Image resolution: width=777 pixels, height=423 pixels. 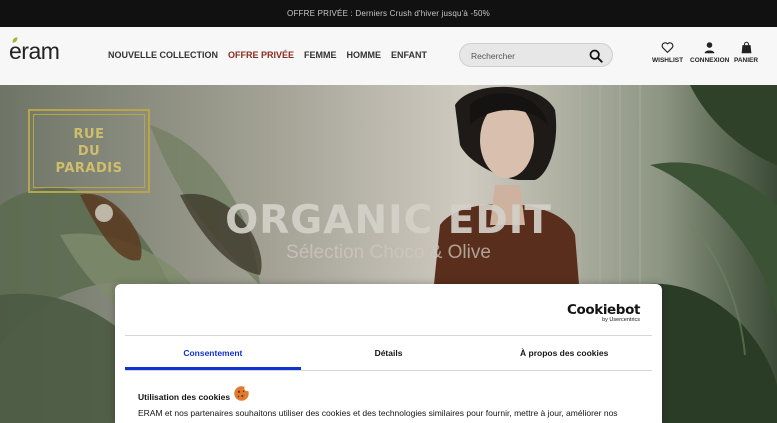 I want to click on tab-details: Détails, so click(x=389, y=353).